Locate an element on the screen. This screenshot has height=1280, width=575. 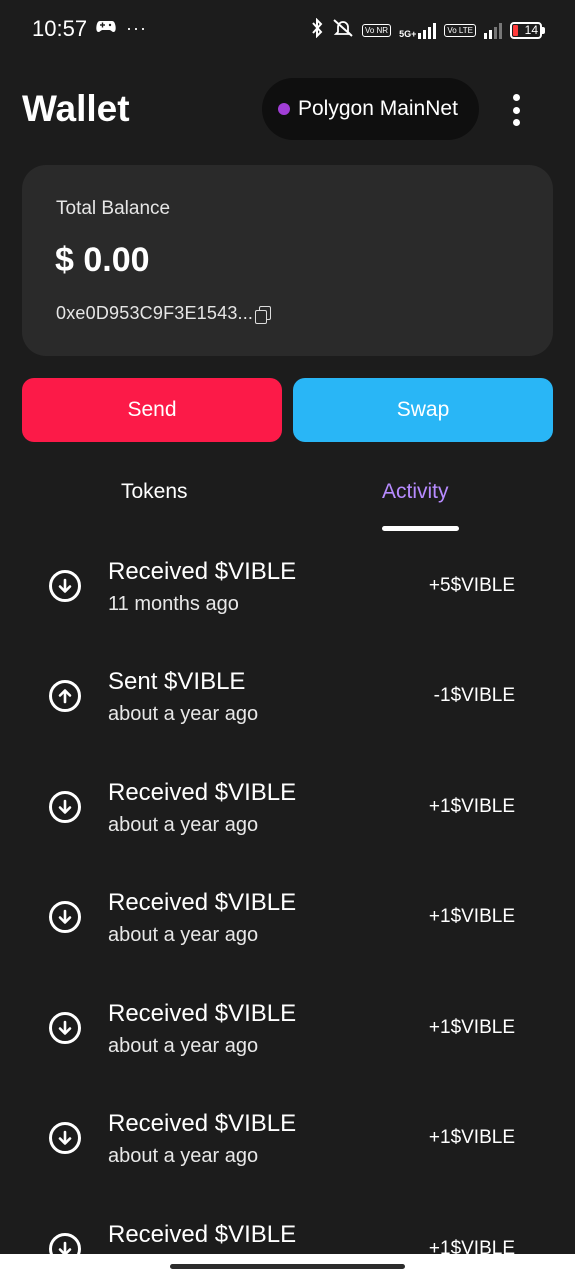
balance-label: Total Balance is located at coordinates (113, 208).